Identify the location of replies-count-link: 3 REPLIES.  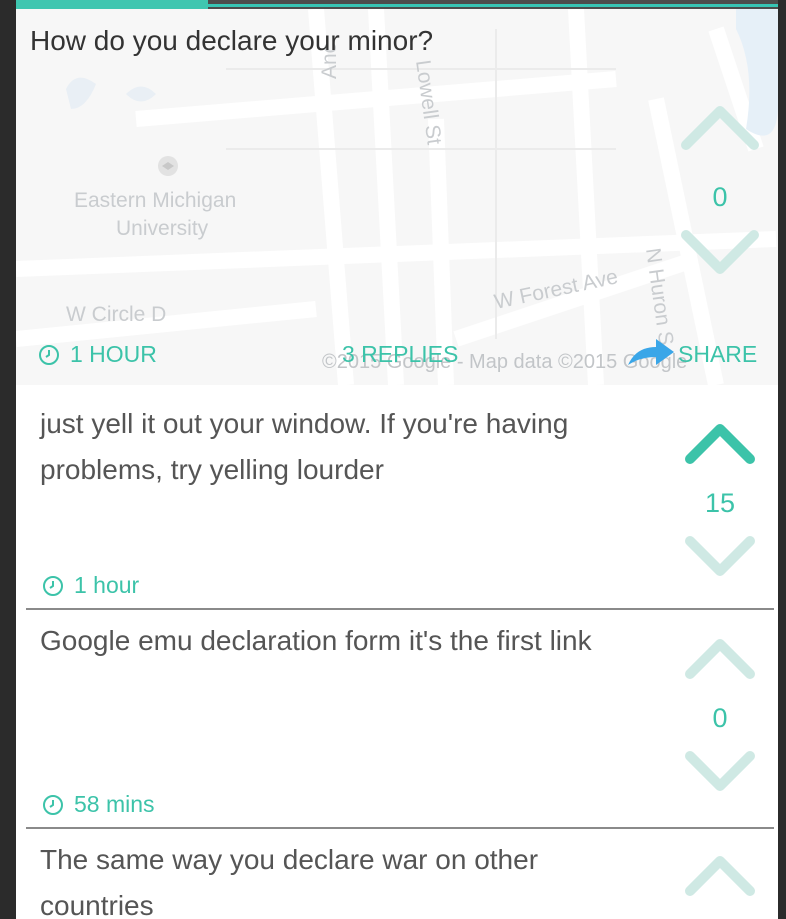
(400, 354).